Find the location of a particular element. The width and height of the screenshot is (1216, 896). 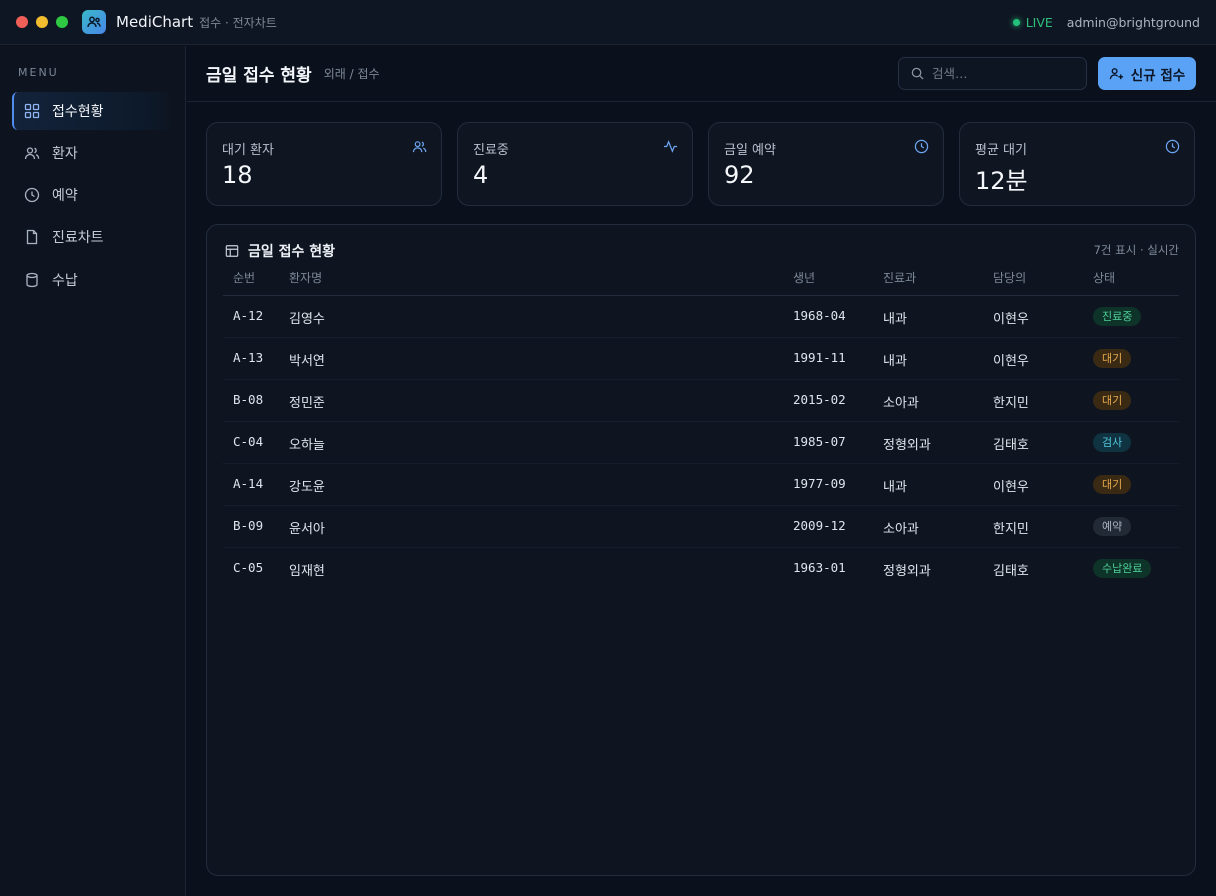

search-icon is located at coordinates (917, 73).